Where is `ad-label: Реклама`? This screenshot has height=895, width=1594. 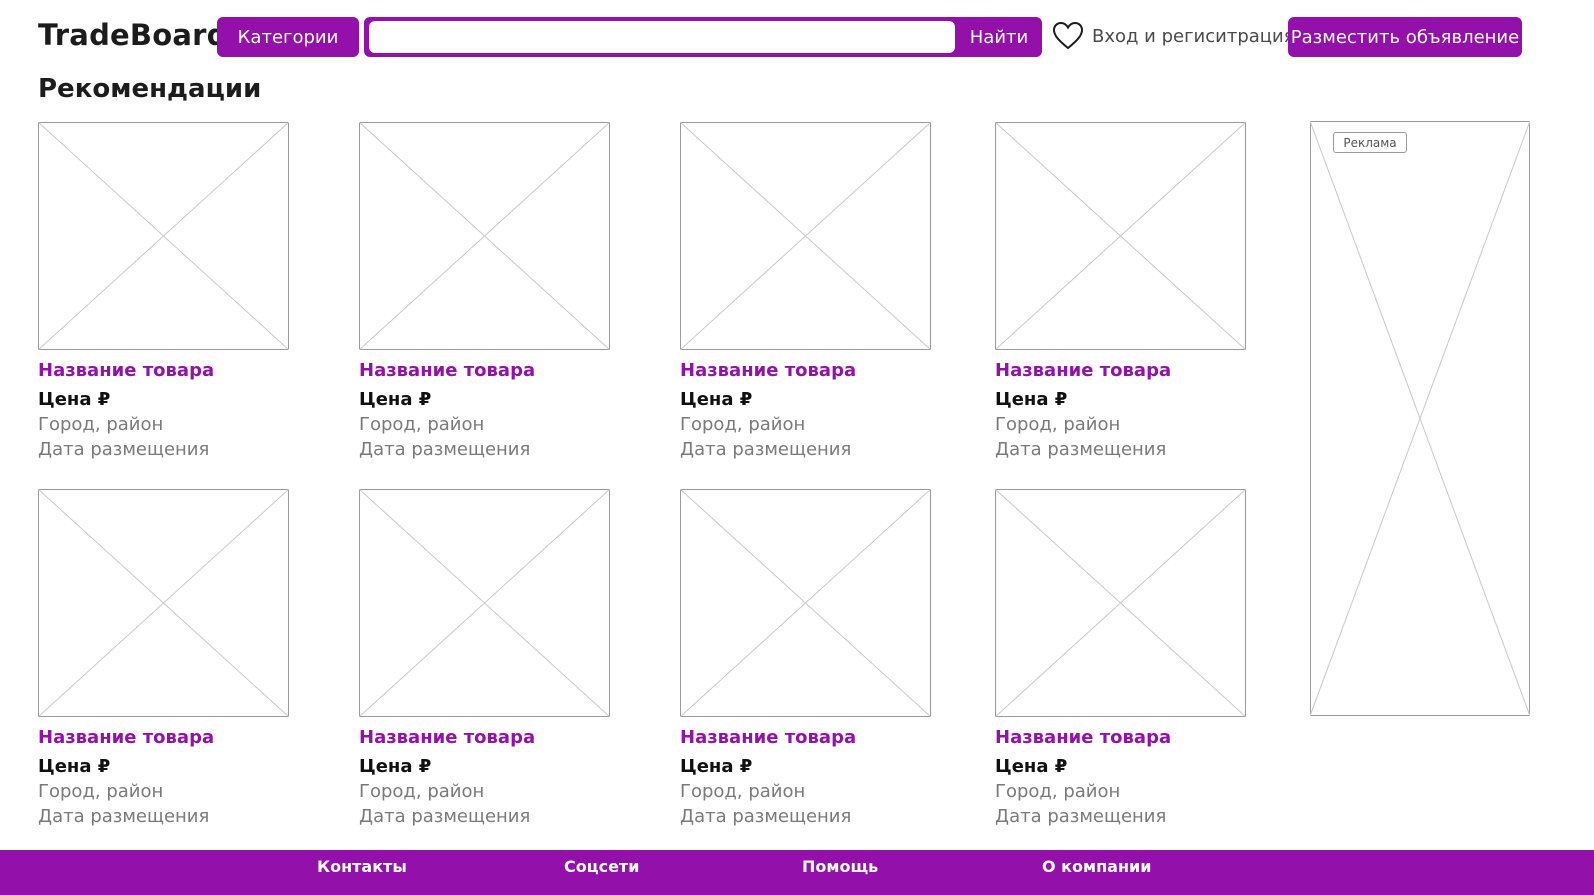 ad-label: Реклама is located at coordinates (1370, 142).